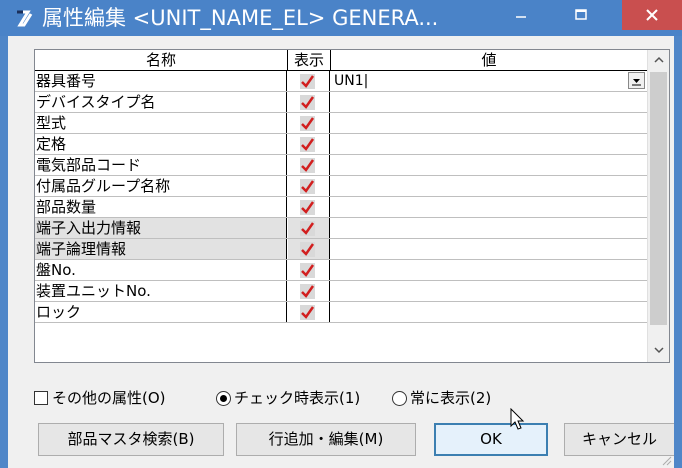 The image size is (682, 468). Describe the element at coordinates (25, 18) in the screenshot. I see `app-logo-icon` at that location.